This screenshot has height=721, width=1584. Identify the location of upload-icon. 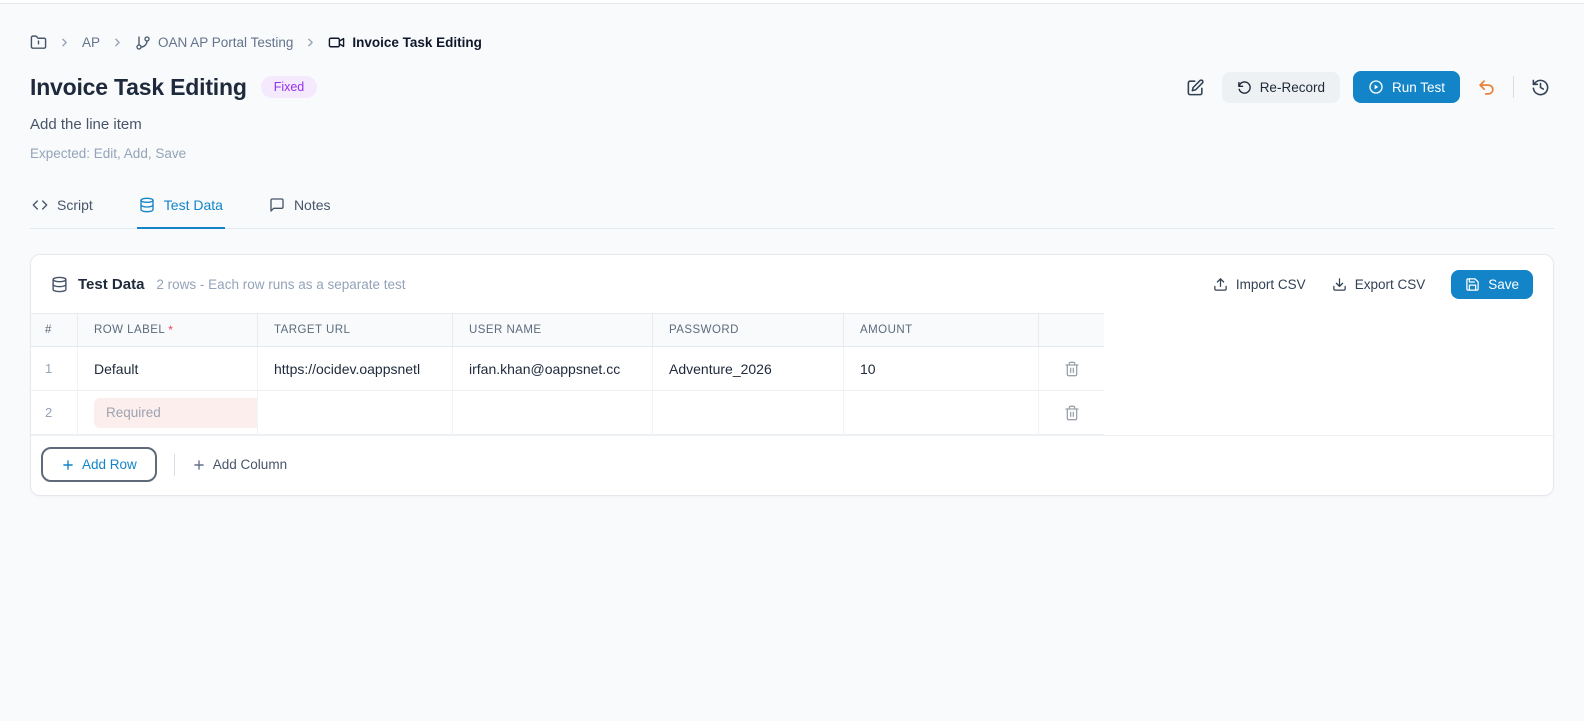
(1220, 284).